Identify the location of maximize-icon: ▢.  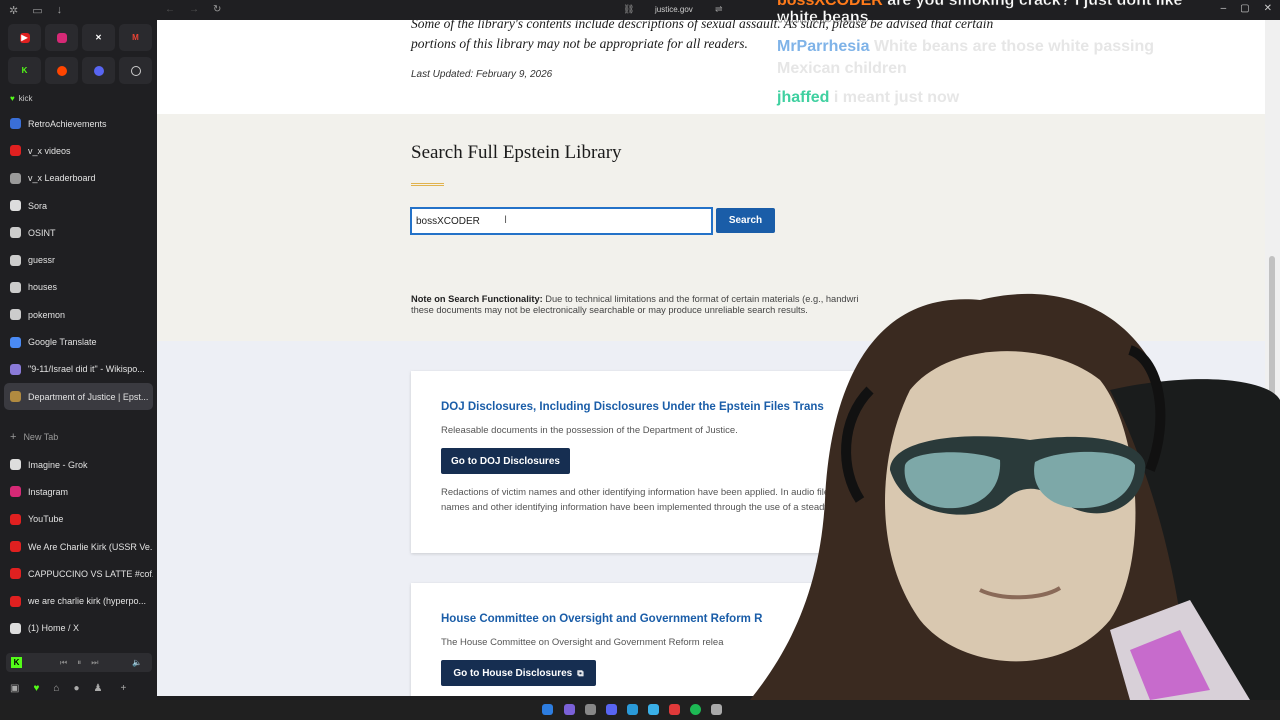
(1244, 8).